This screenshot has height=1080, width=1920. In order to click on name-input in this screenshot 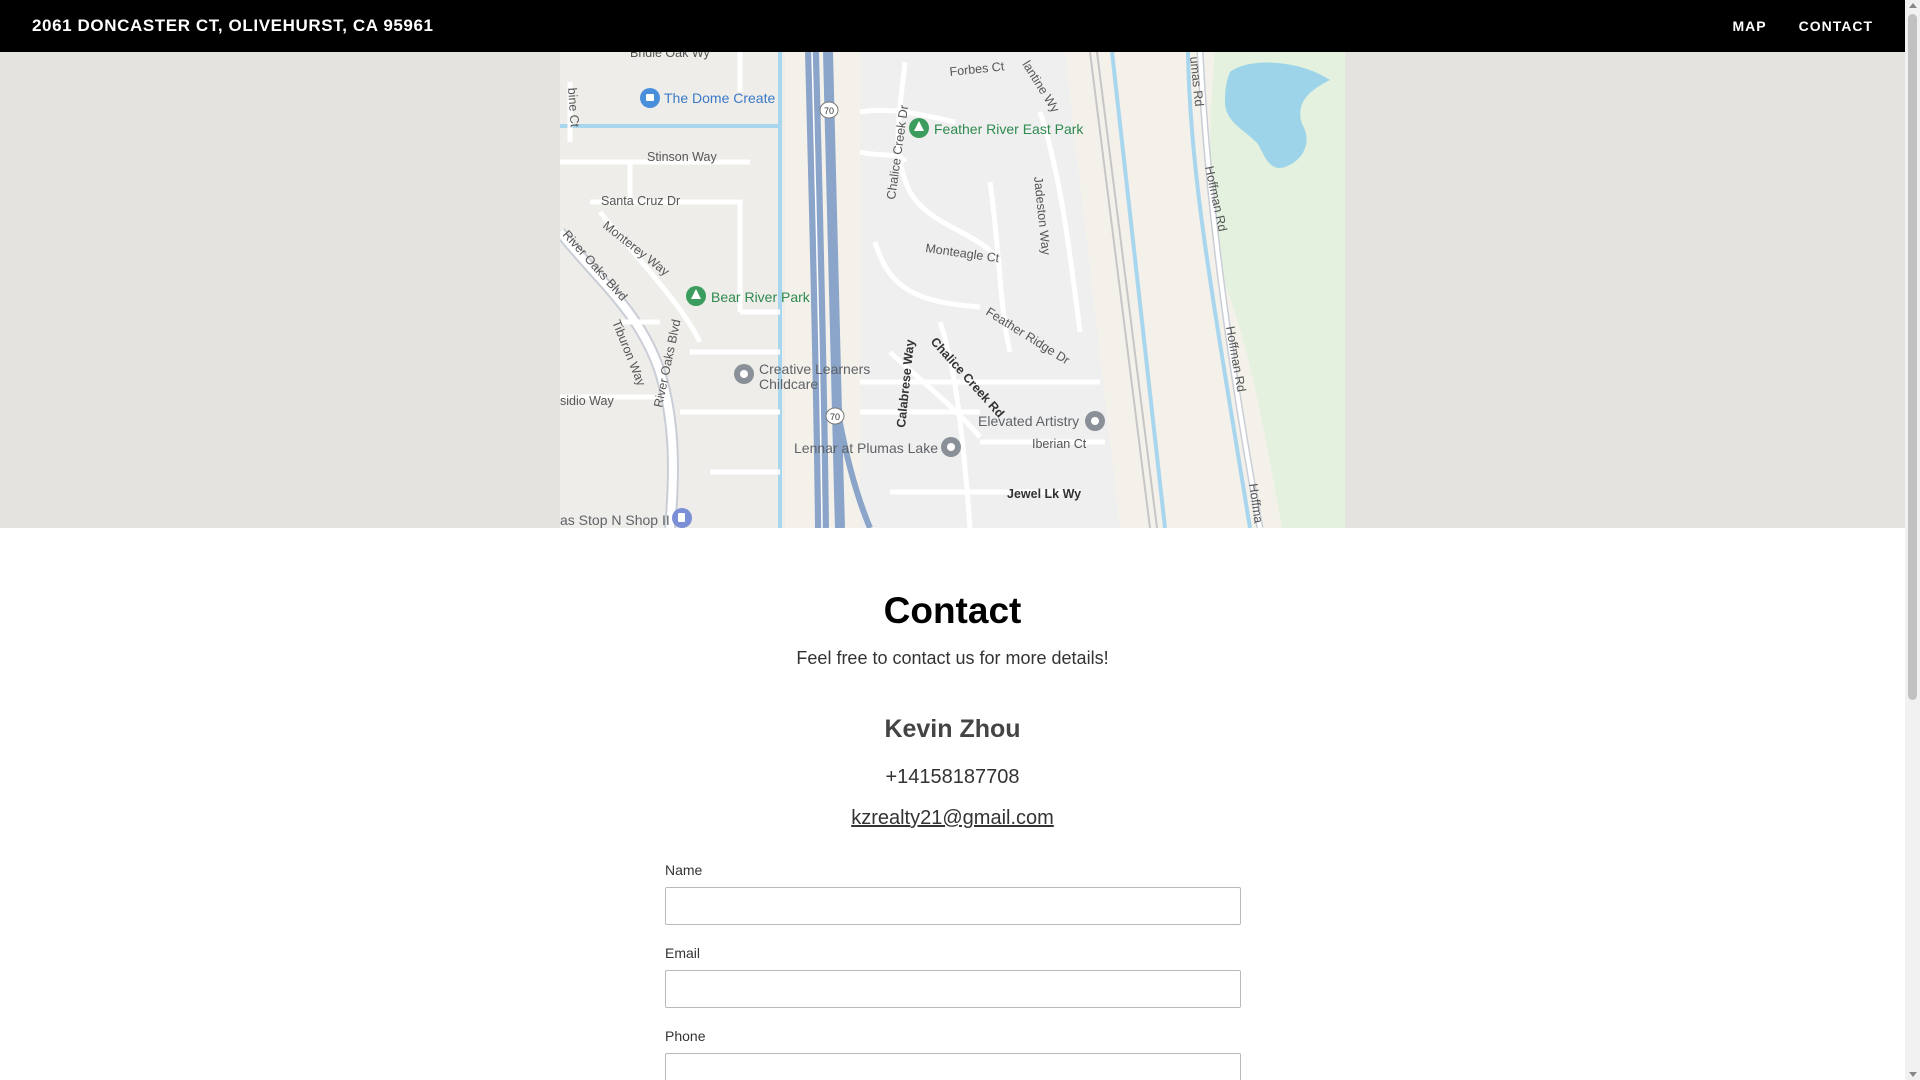, I will do `click(953, 906)`.